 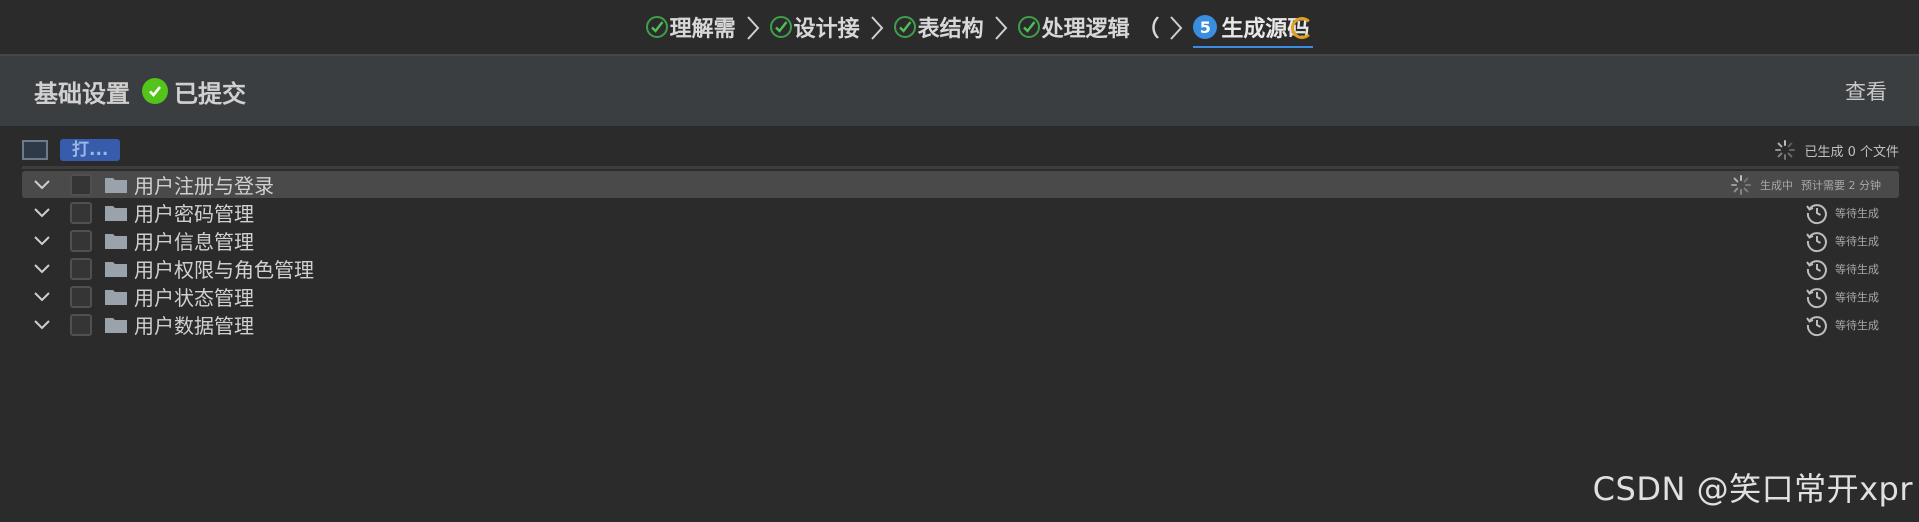 I want to click on list-item: 用户密码管理 等待生成, so click(x=960, y=212).